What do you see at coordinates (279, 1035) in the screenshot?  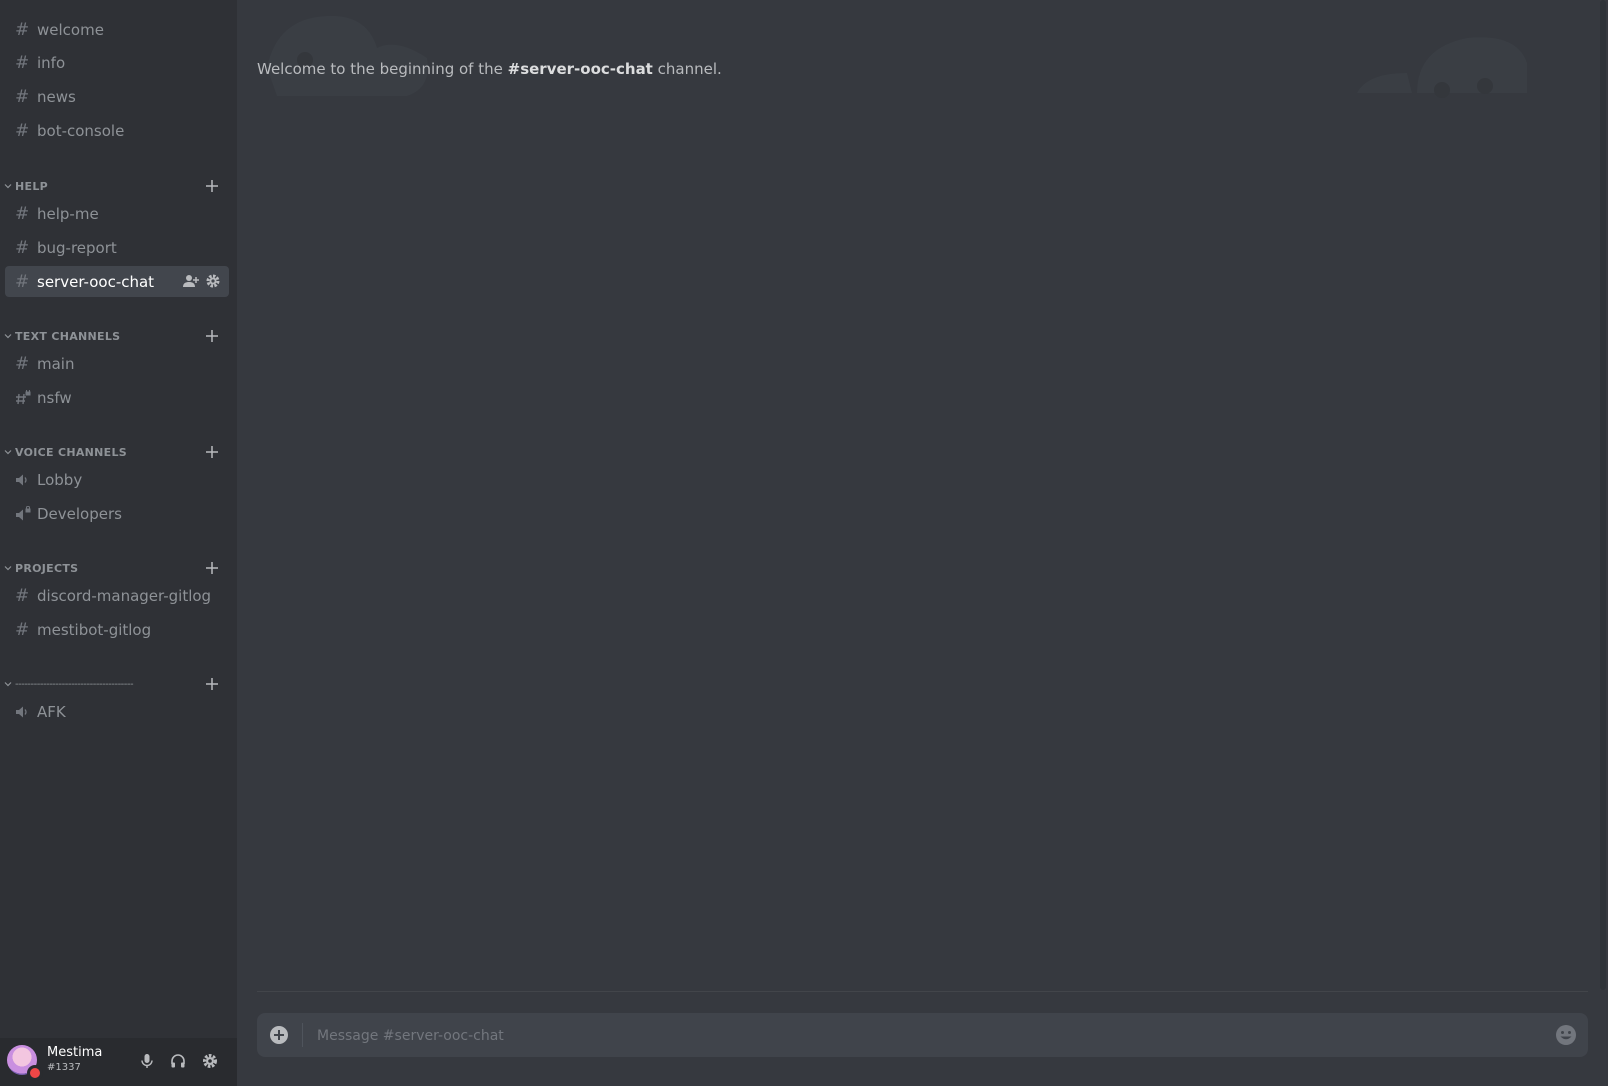 I see `attach-plus-icon` at bounding box center [279, 1035].